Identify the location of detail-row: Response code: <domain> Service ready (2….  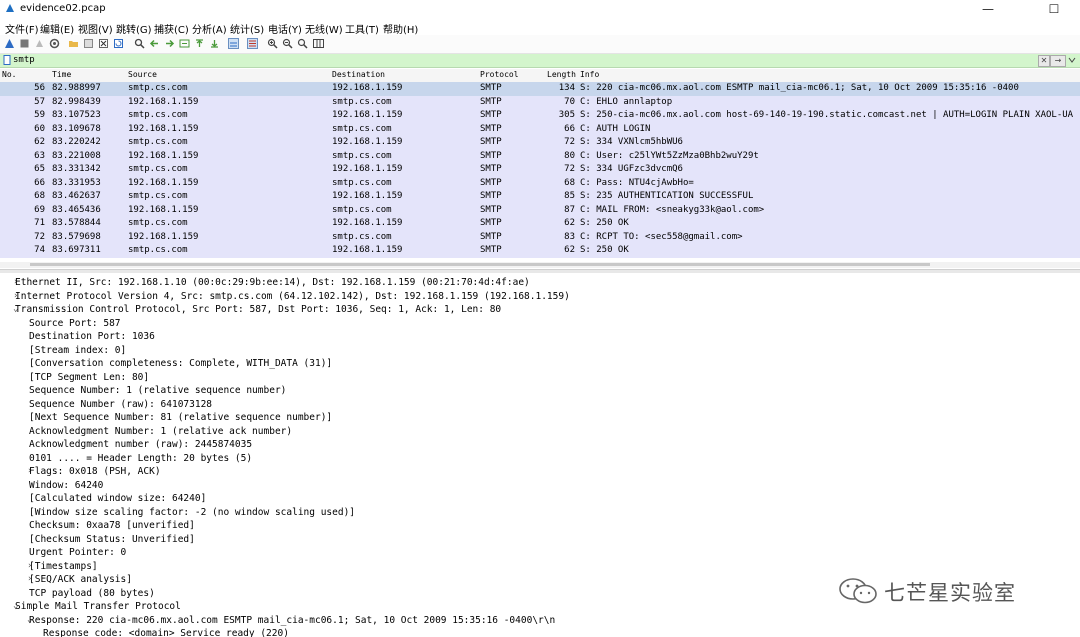
(539, 632).